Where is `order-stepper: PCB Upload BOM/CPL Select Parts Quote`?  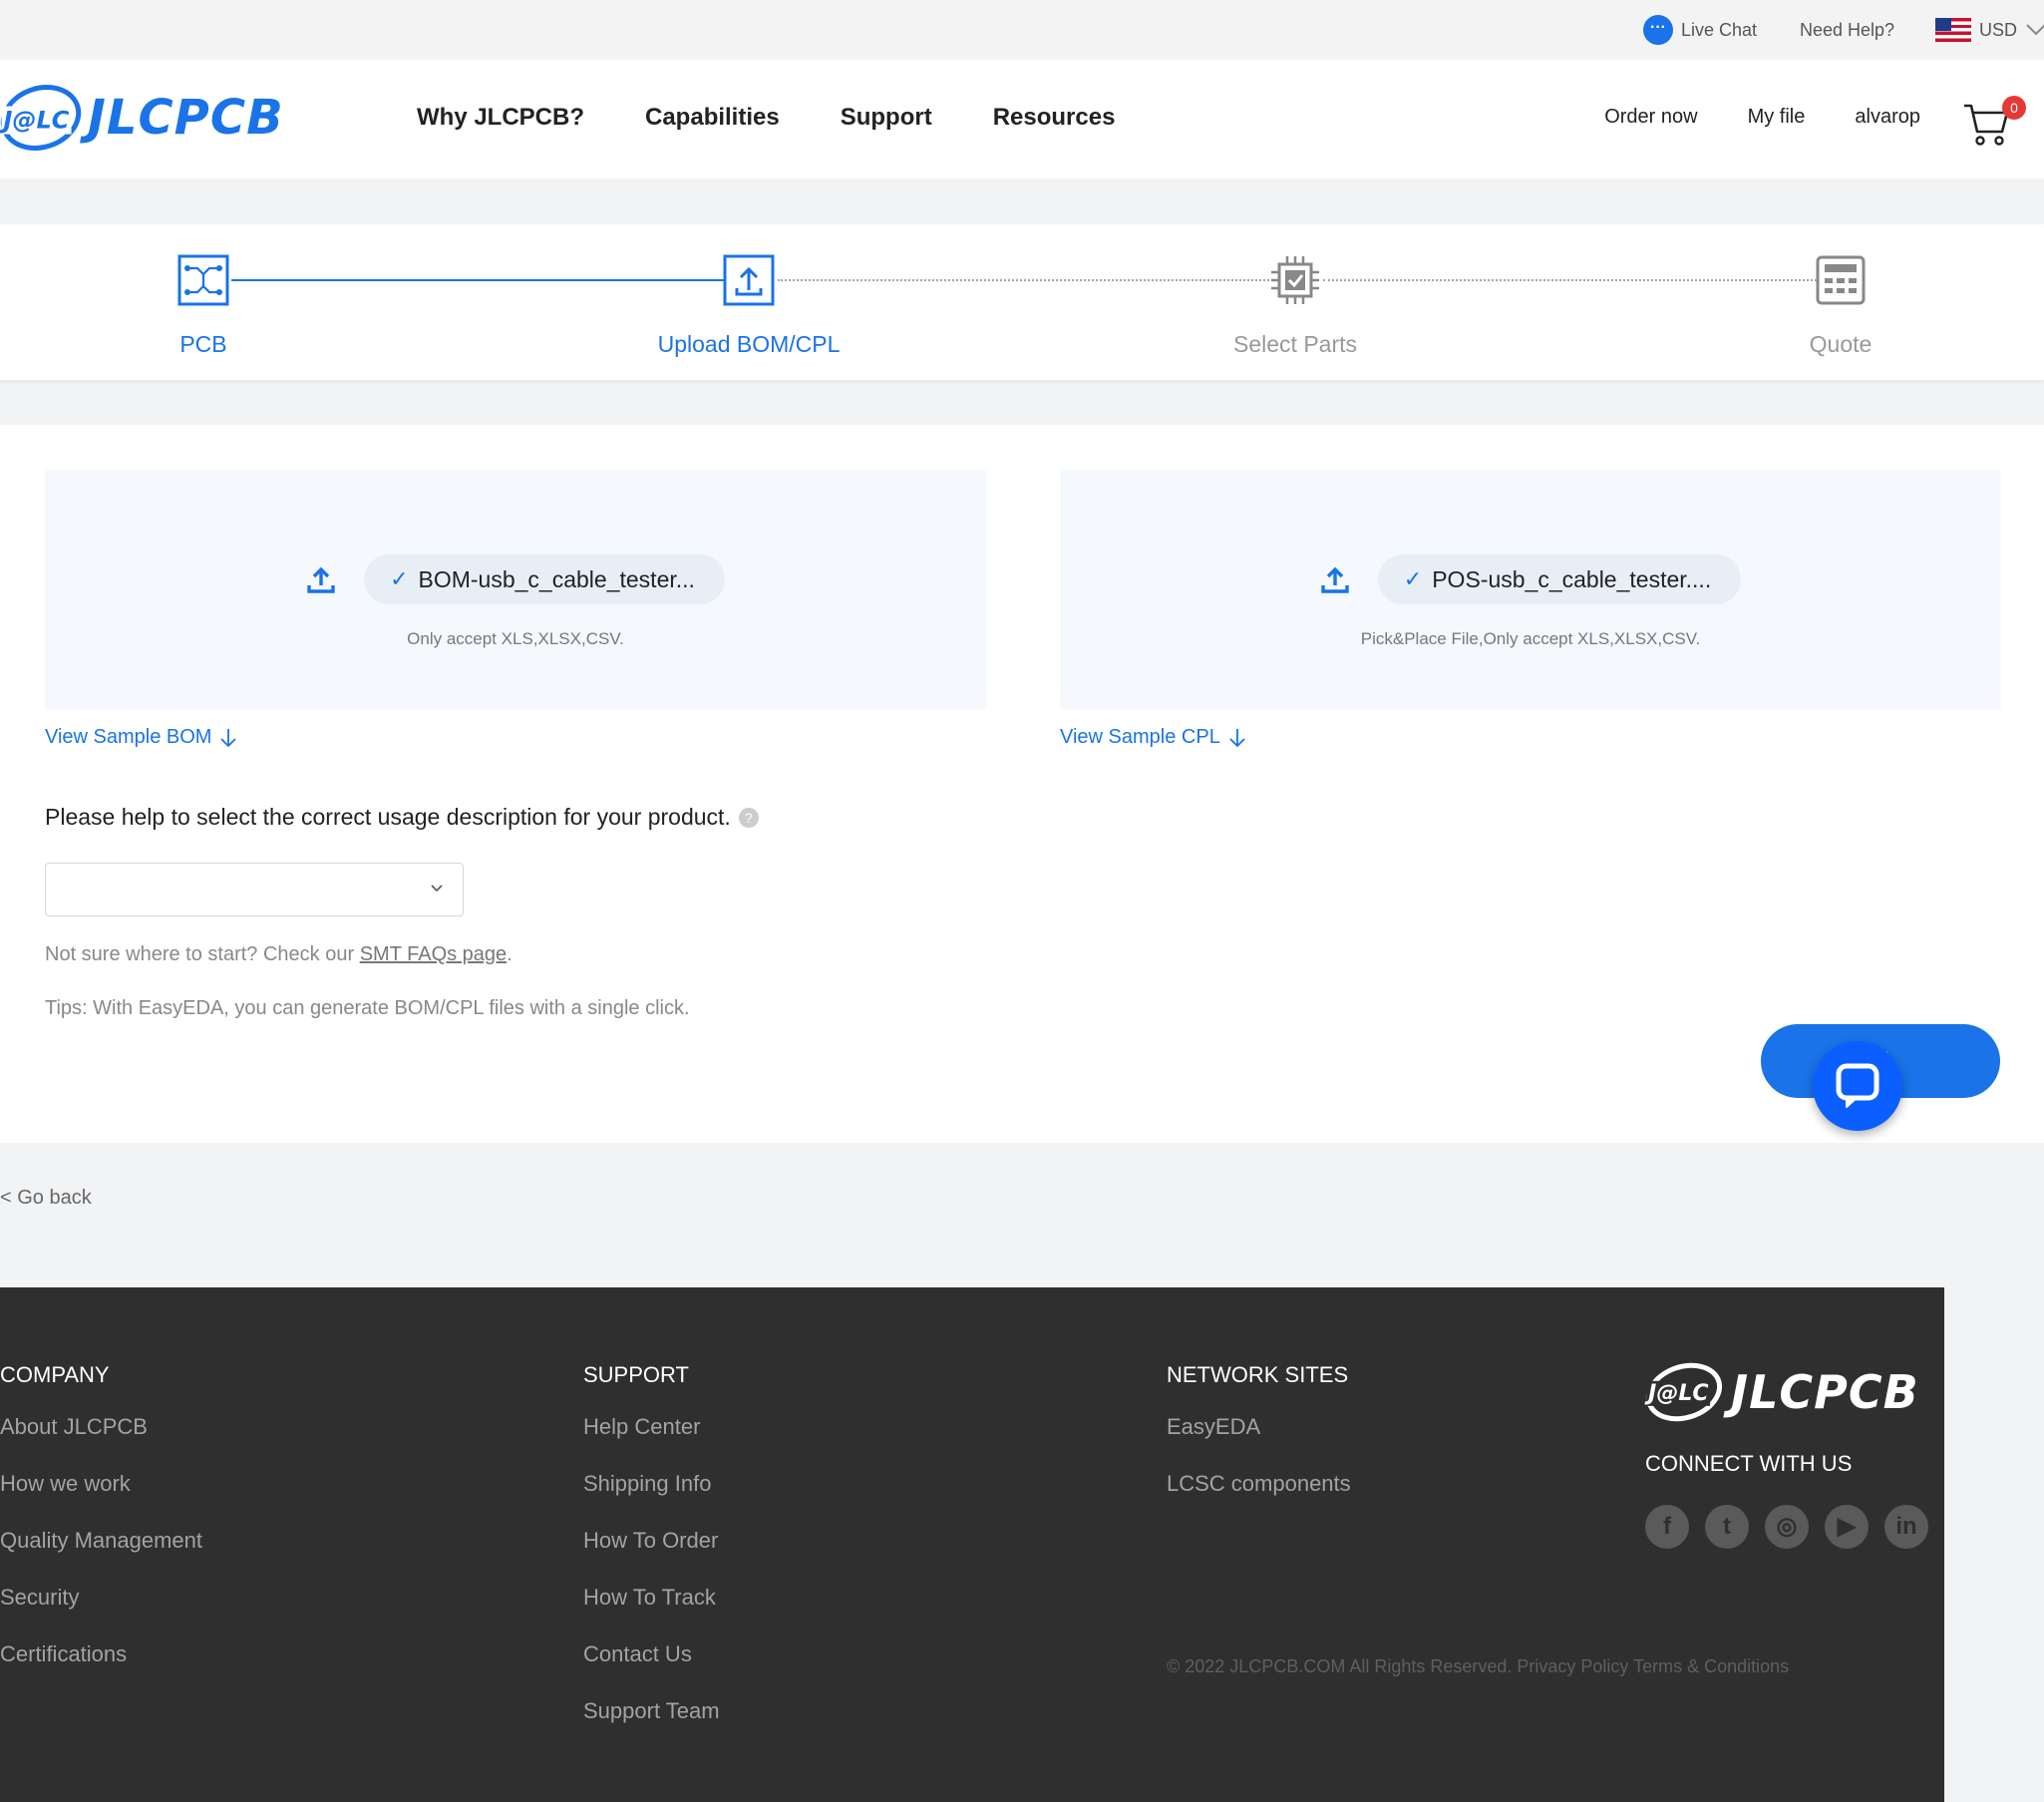
order-stepper: PCB Upload BOM/CPL Select Parts Quote is located at coordinates (1022, 302).